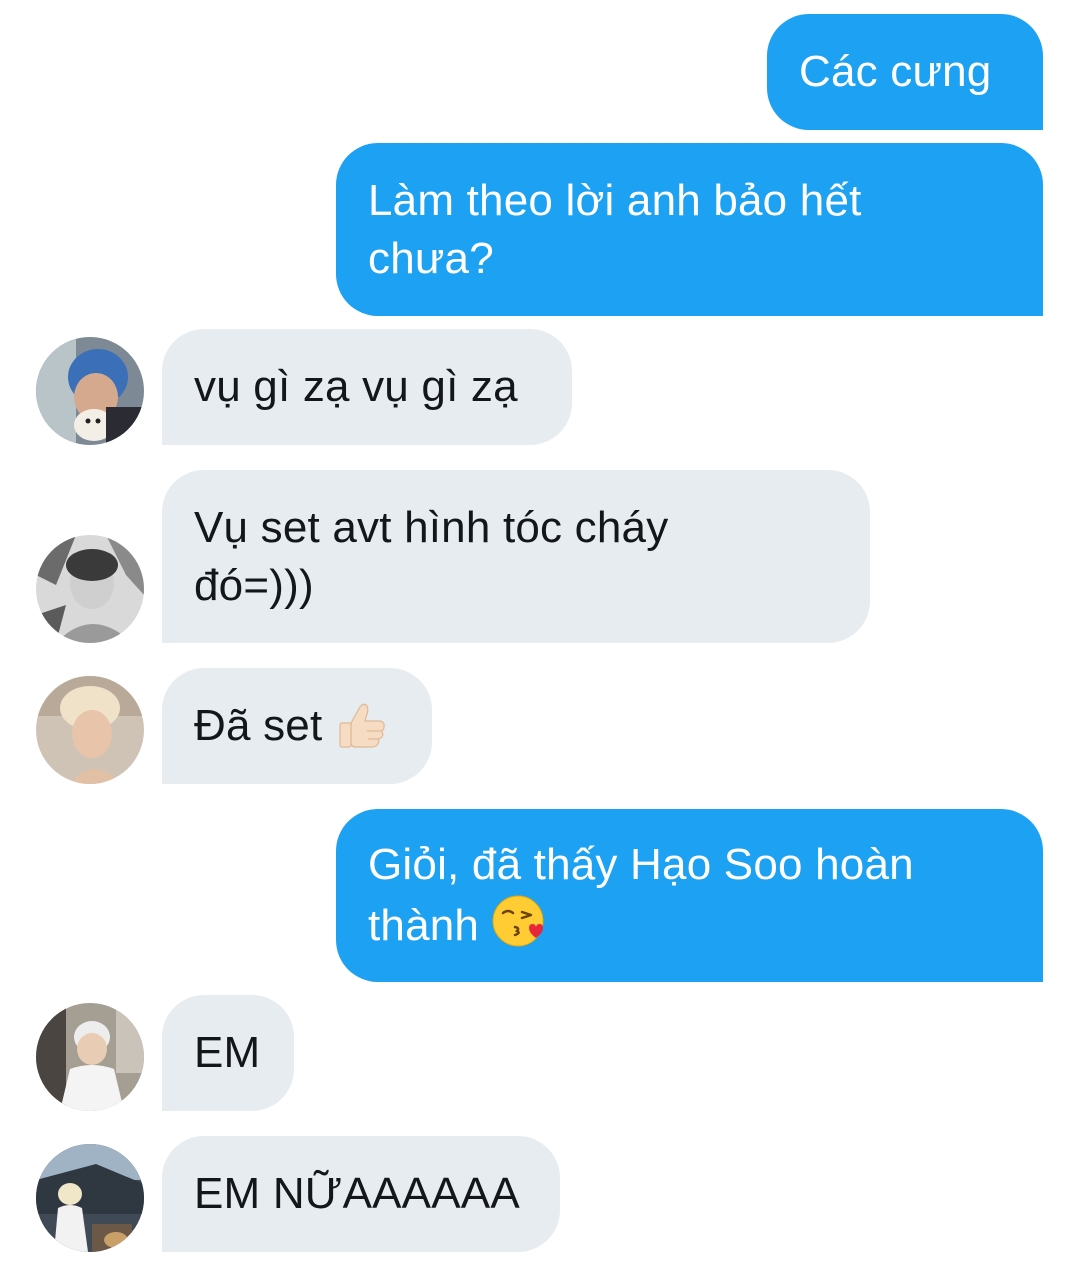 This screenshot has width=1080, height=1265. Describe the element at coordinates (615, 229) in the screenshot. I see `message-text: Làm theo lời anh bảo hết chưa?` at that location.